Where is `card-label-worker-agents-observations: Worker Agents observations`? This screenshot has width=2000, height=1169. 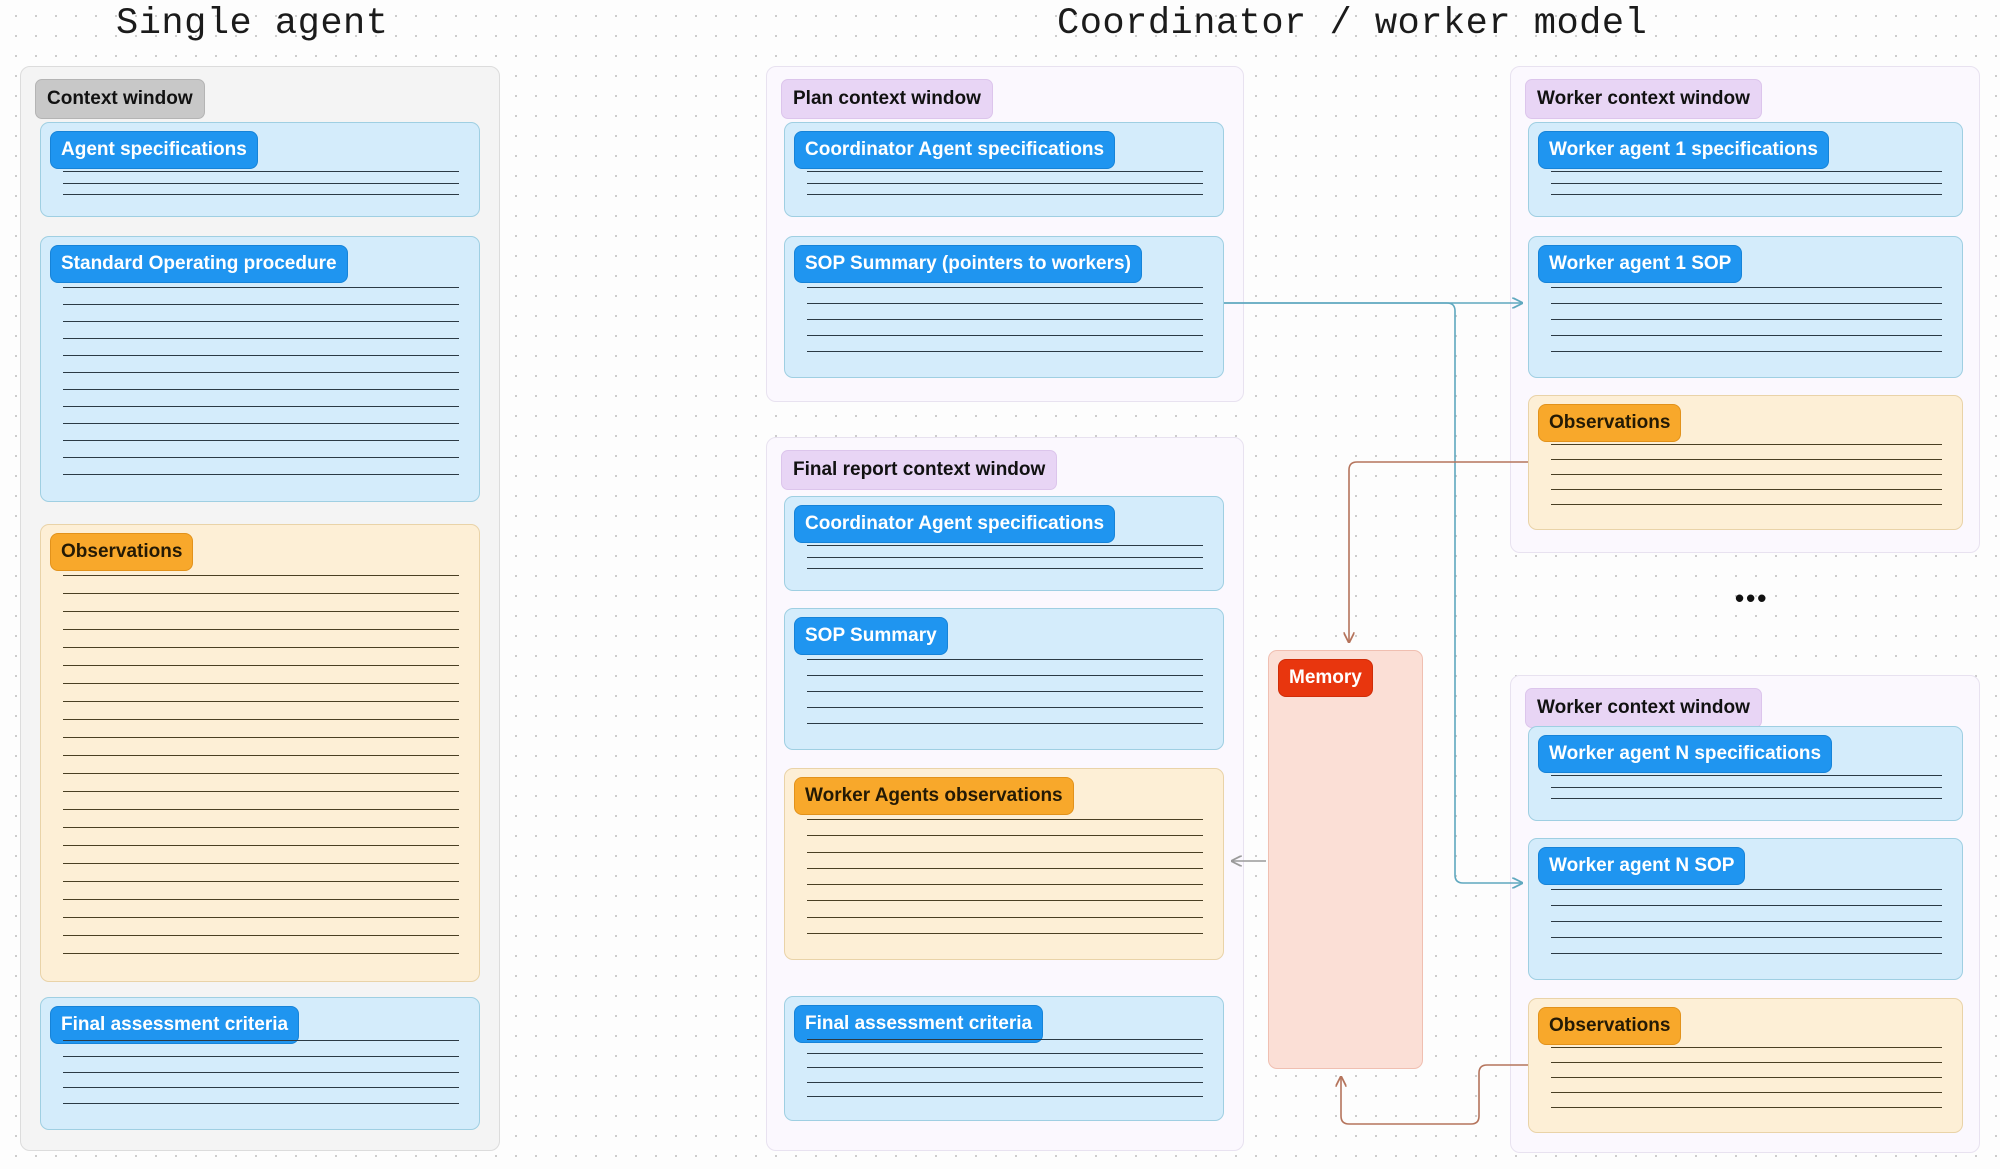
card-label-worker-agents-observations: Worker Agents observations is located at coordinates (934, 796).